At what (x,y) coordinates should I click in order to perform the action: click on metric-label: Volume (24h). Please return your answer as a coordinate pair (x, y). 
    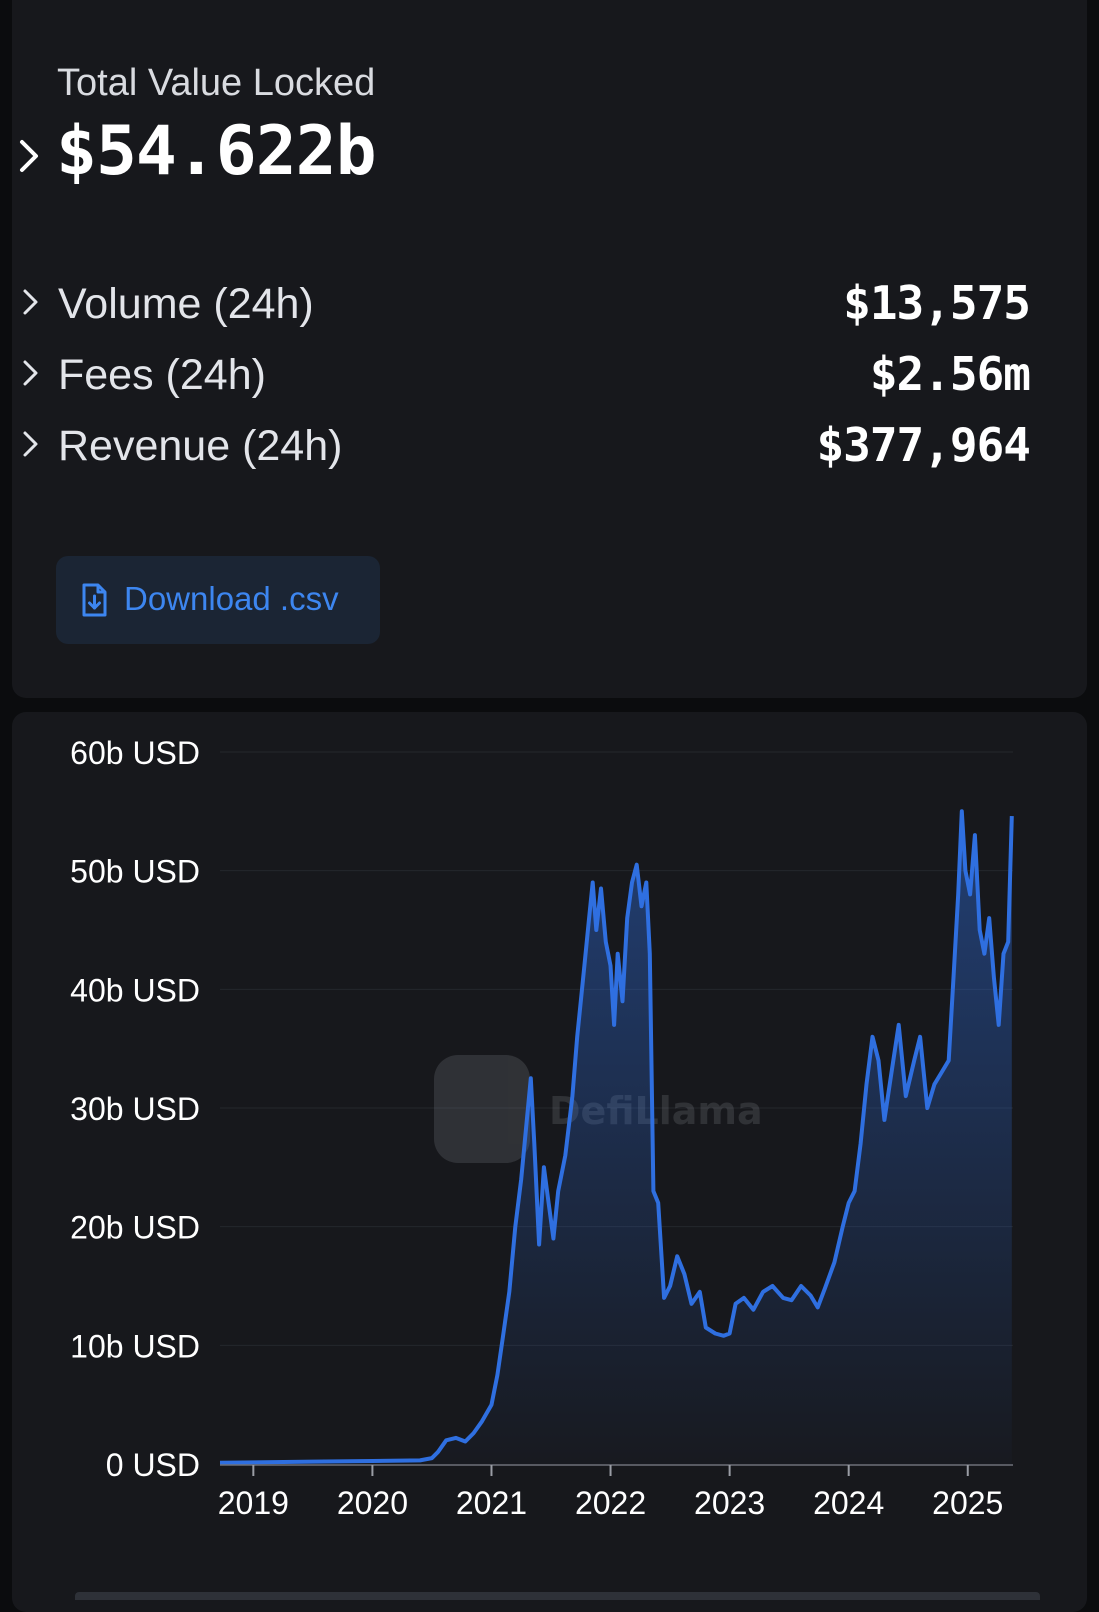
    Looking at the image, I should click on (186, 304).